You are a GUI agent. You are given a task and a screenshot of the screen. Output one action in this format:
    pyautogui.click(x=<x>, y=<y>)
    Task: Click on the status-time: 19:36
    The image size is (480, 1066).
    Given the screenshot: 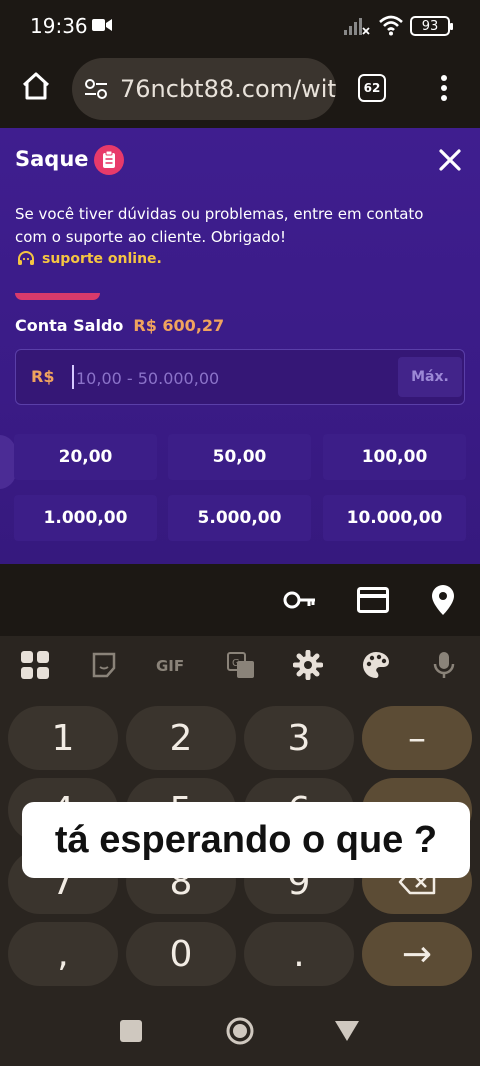 What is the action you would take?
    pyautogui.click(x=59, y=26)
    